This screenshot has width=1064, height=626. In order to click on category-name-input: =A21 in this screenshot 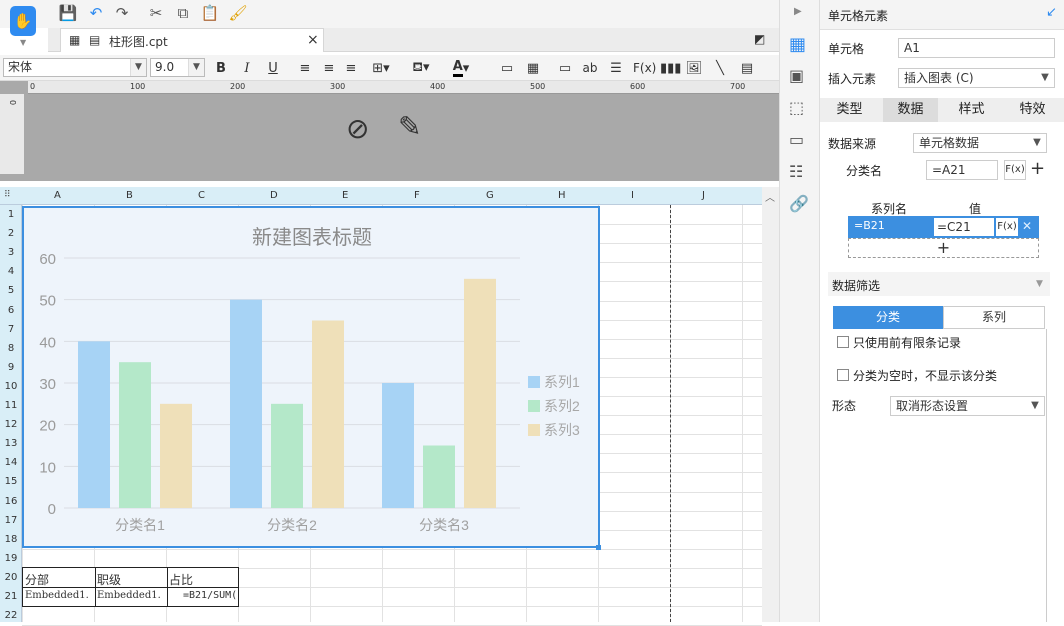, I will do `click(962, 170)`.